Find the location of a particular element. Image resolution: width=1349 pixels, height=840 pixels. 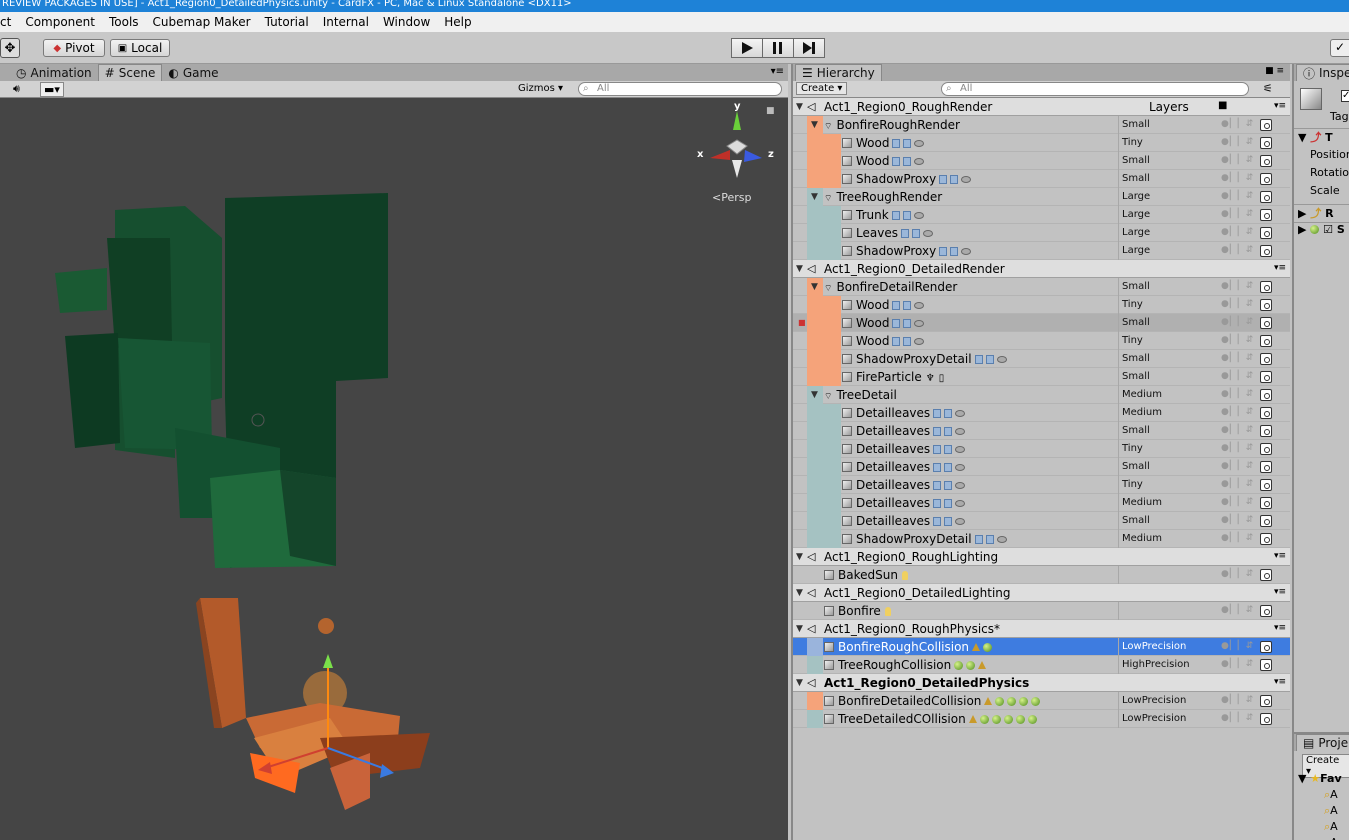

tab-animation: ◷ Animation is located at coordinates (54, 72).